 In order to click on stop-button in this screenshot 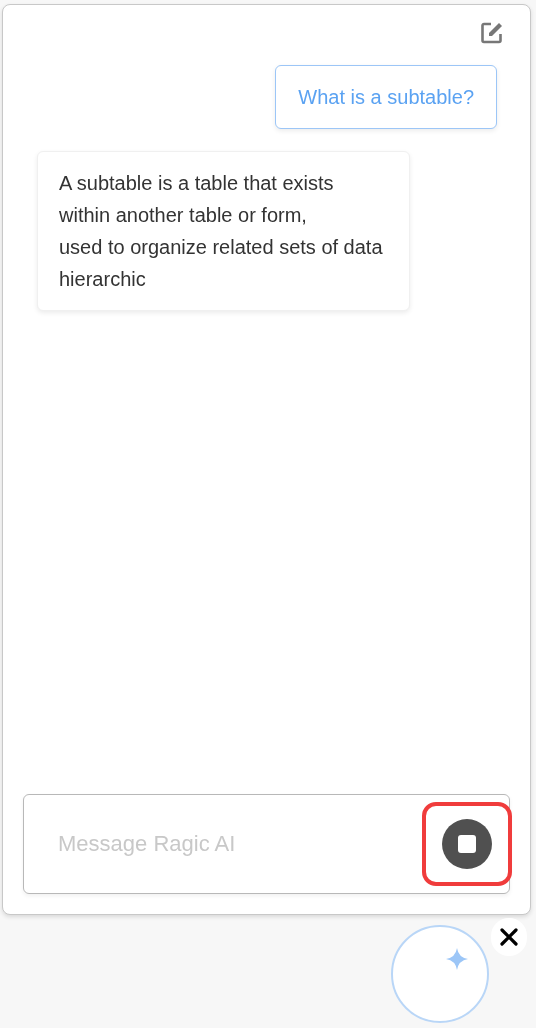, I will do `click(467, 844)`.